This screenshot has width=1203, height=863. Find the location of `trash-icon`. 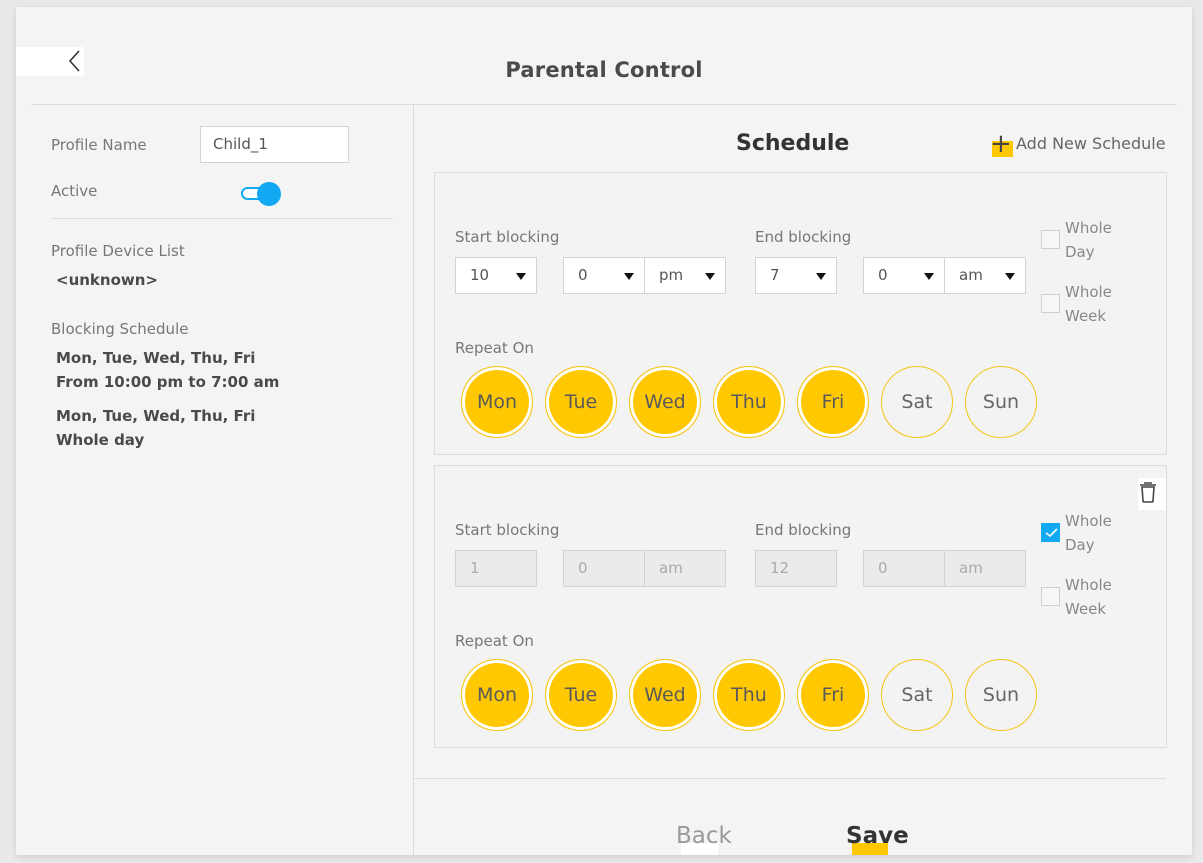

trash-icon is located at coordinates (1148, 492).